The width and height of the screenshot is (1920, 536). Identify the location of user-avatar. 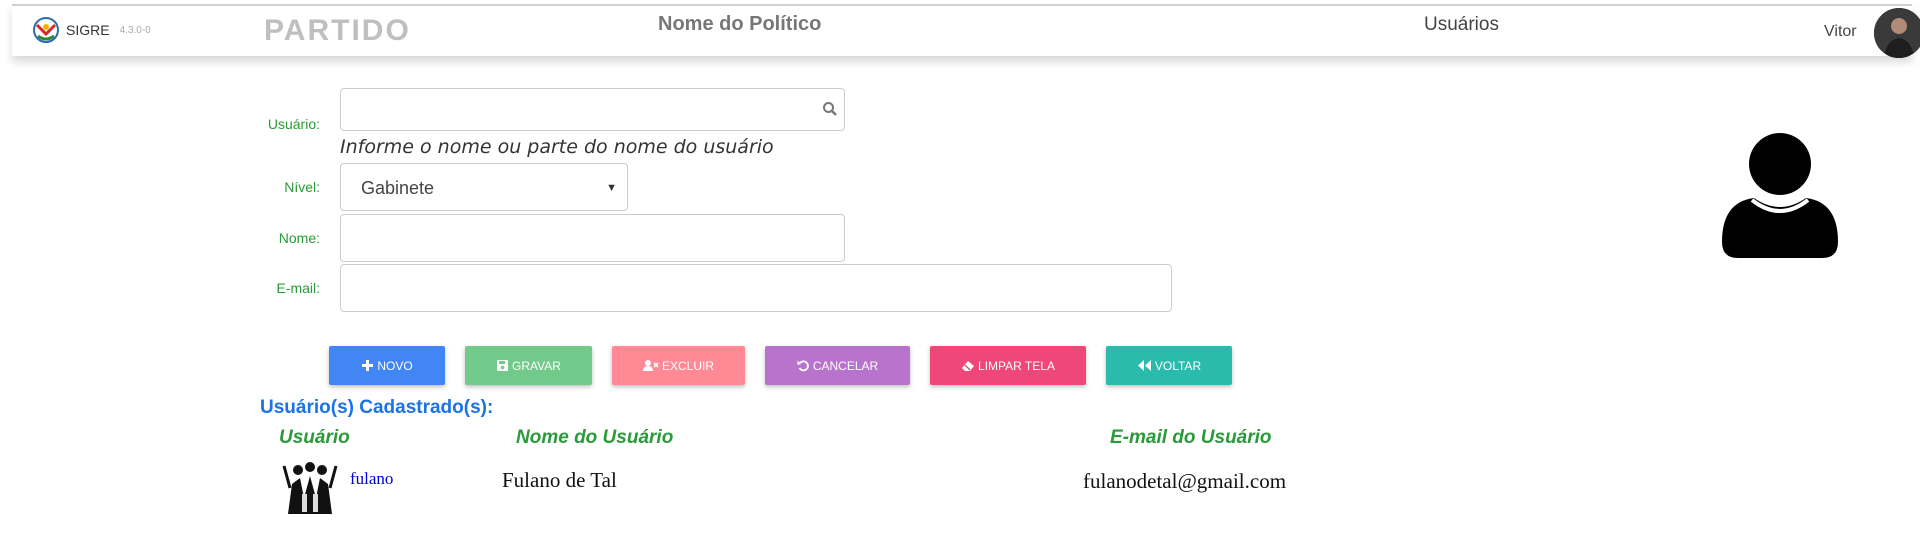
(1897, 33).